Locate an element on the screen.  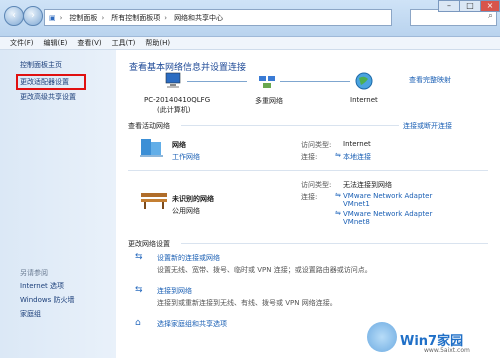
computer-icon is located at coordinates (173, 80).